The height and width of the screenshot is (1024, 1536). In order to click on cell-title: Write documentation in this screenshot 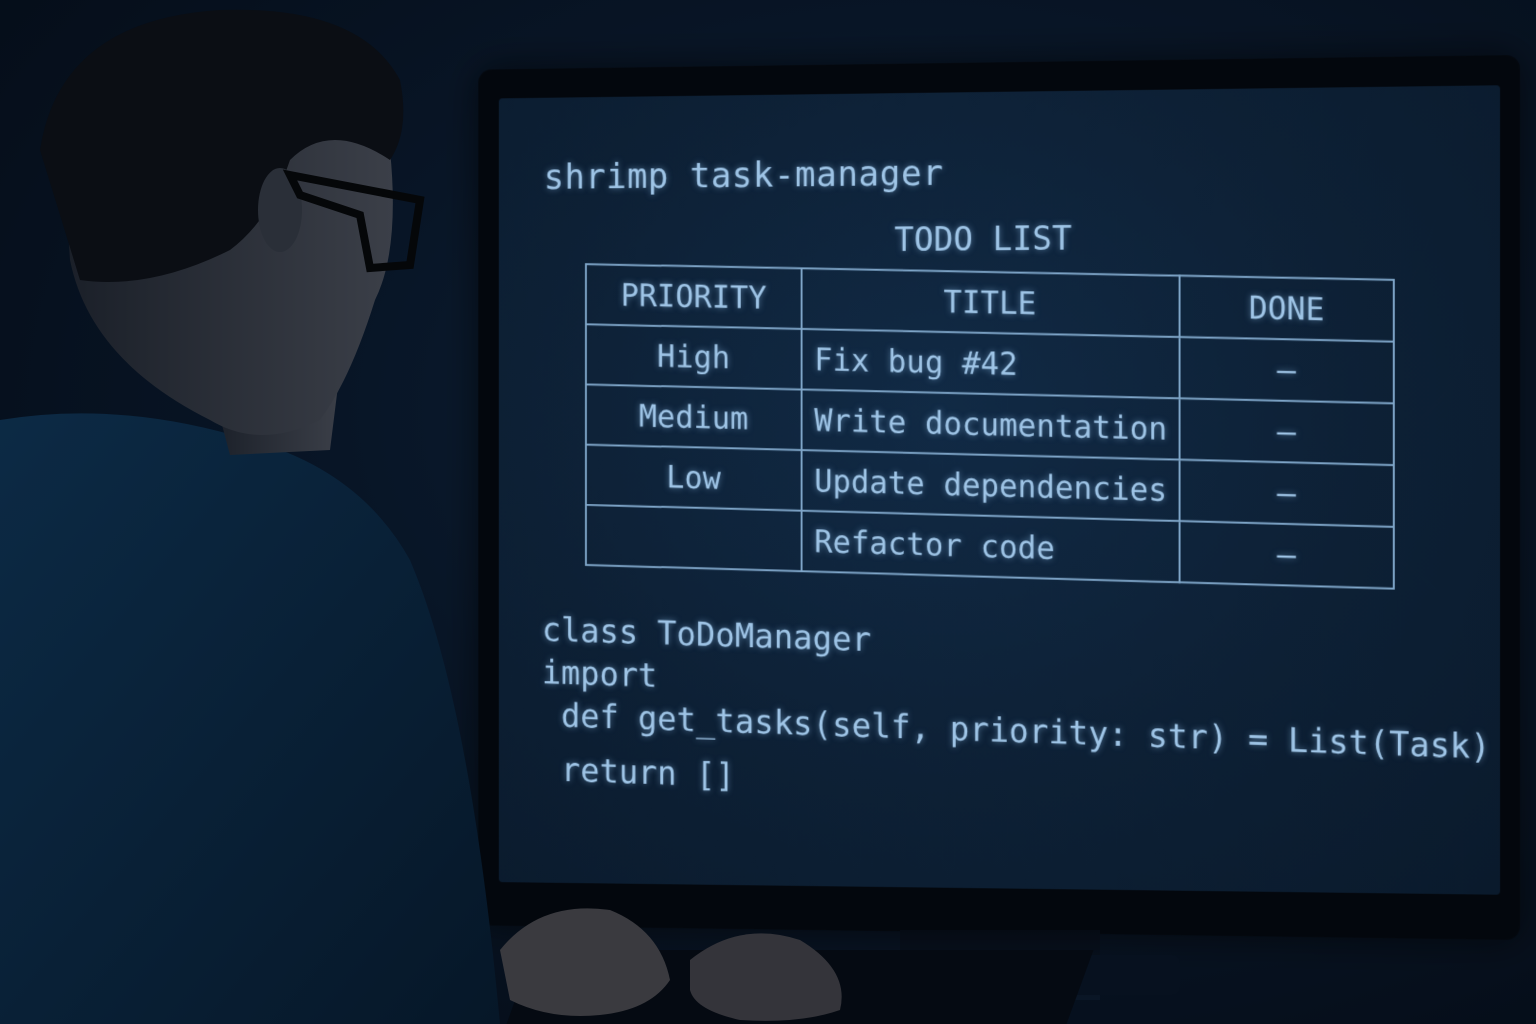, I will do `click(990, 424)`.